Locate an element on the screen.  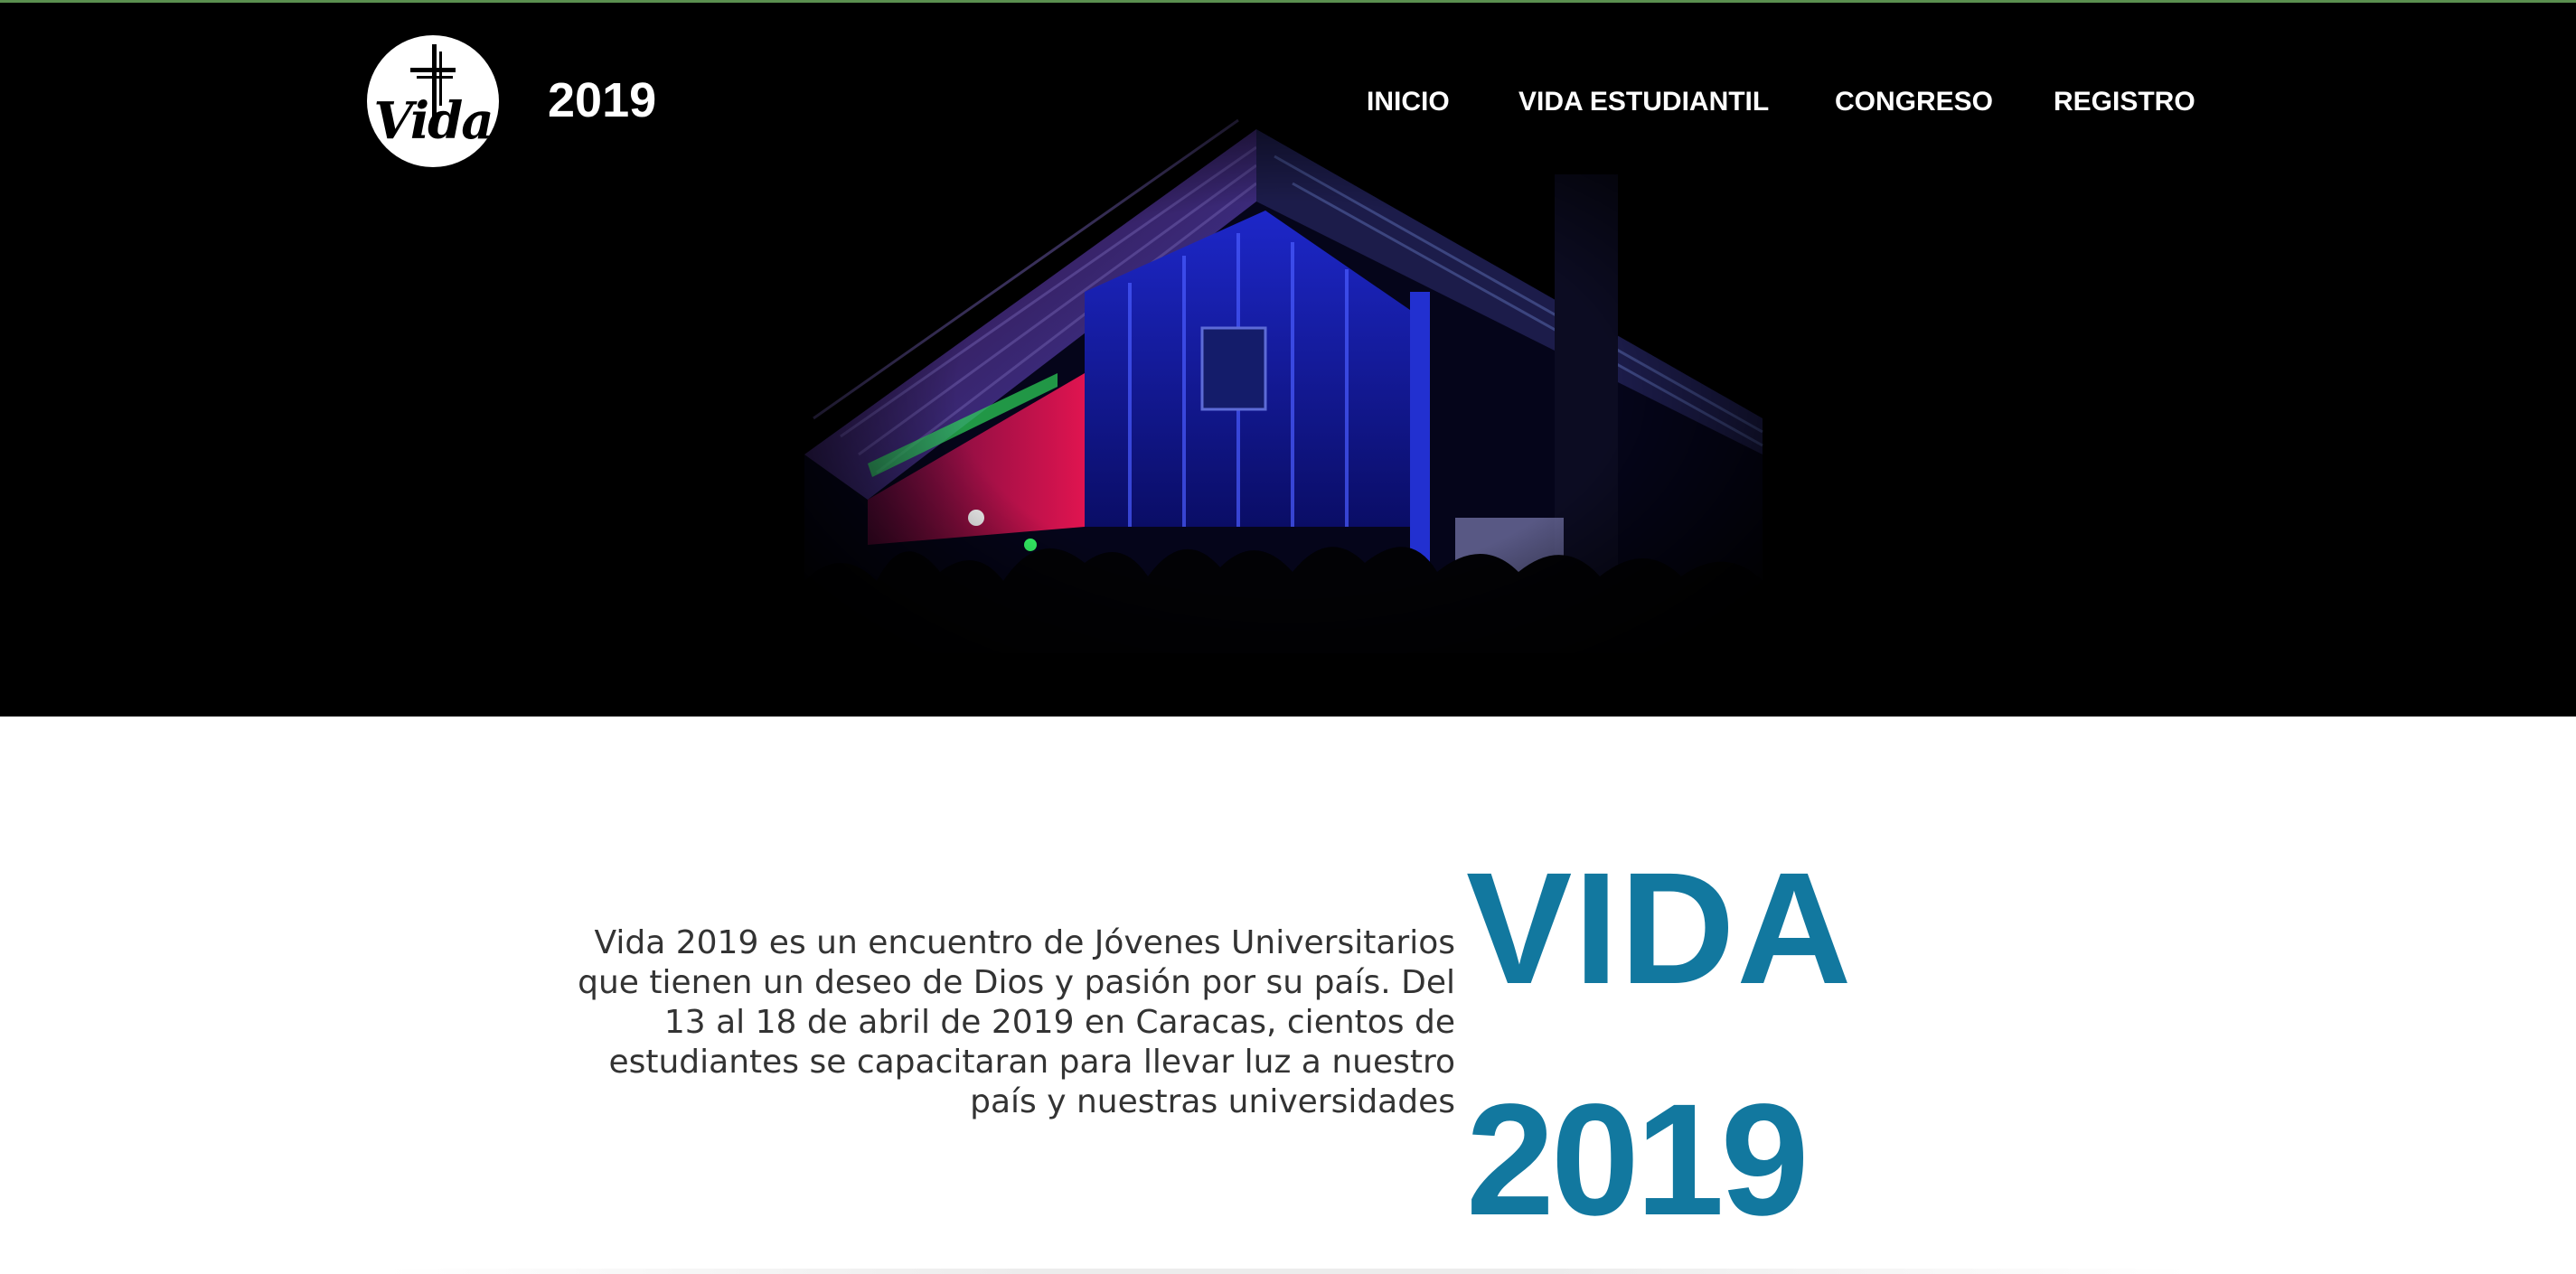
nav-congreso: CONGRESO is located at coordinates (1914, 102).